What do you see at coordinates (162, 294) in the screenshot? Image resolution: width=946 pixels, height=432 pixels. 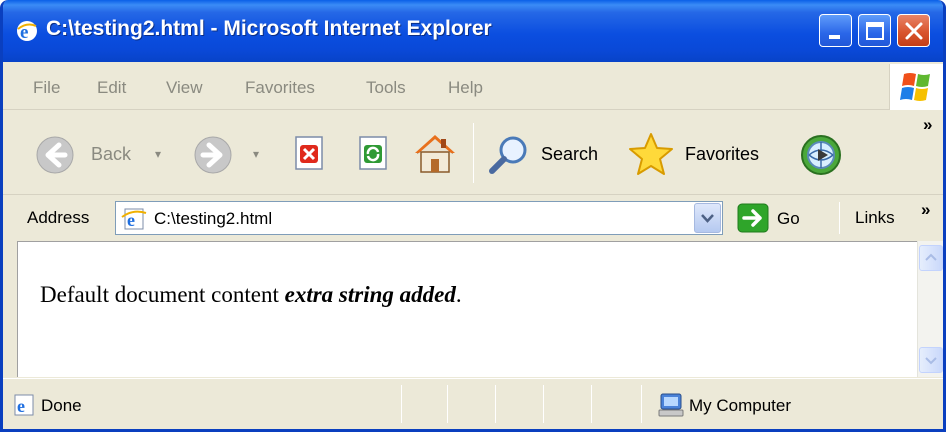 I see `document-text: Default document content` at bounding box center [162, 294].